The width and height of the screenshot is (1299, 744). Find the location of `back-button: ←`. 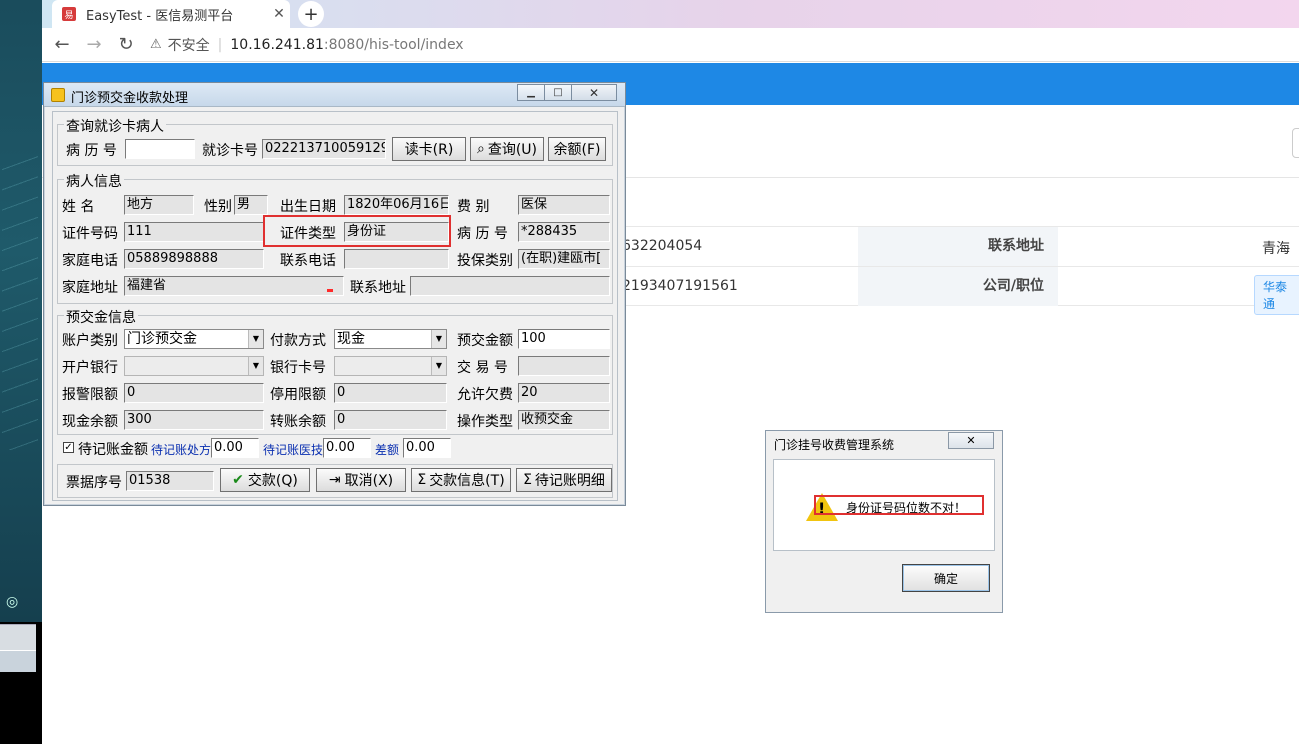

back-button: ← is located at coordinates (62, 45).